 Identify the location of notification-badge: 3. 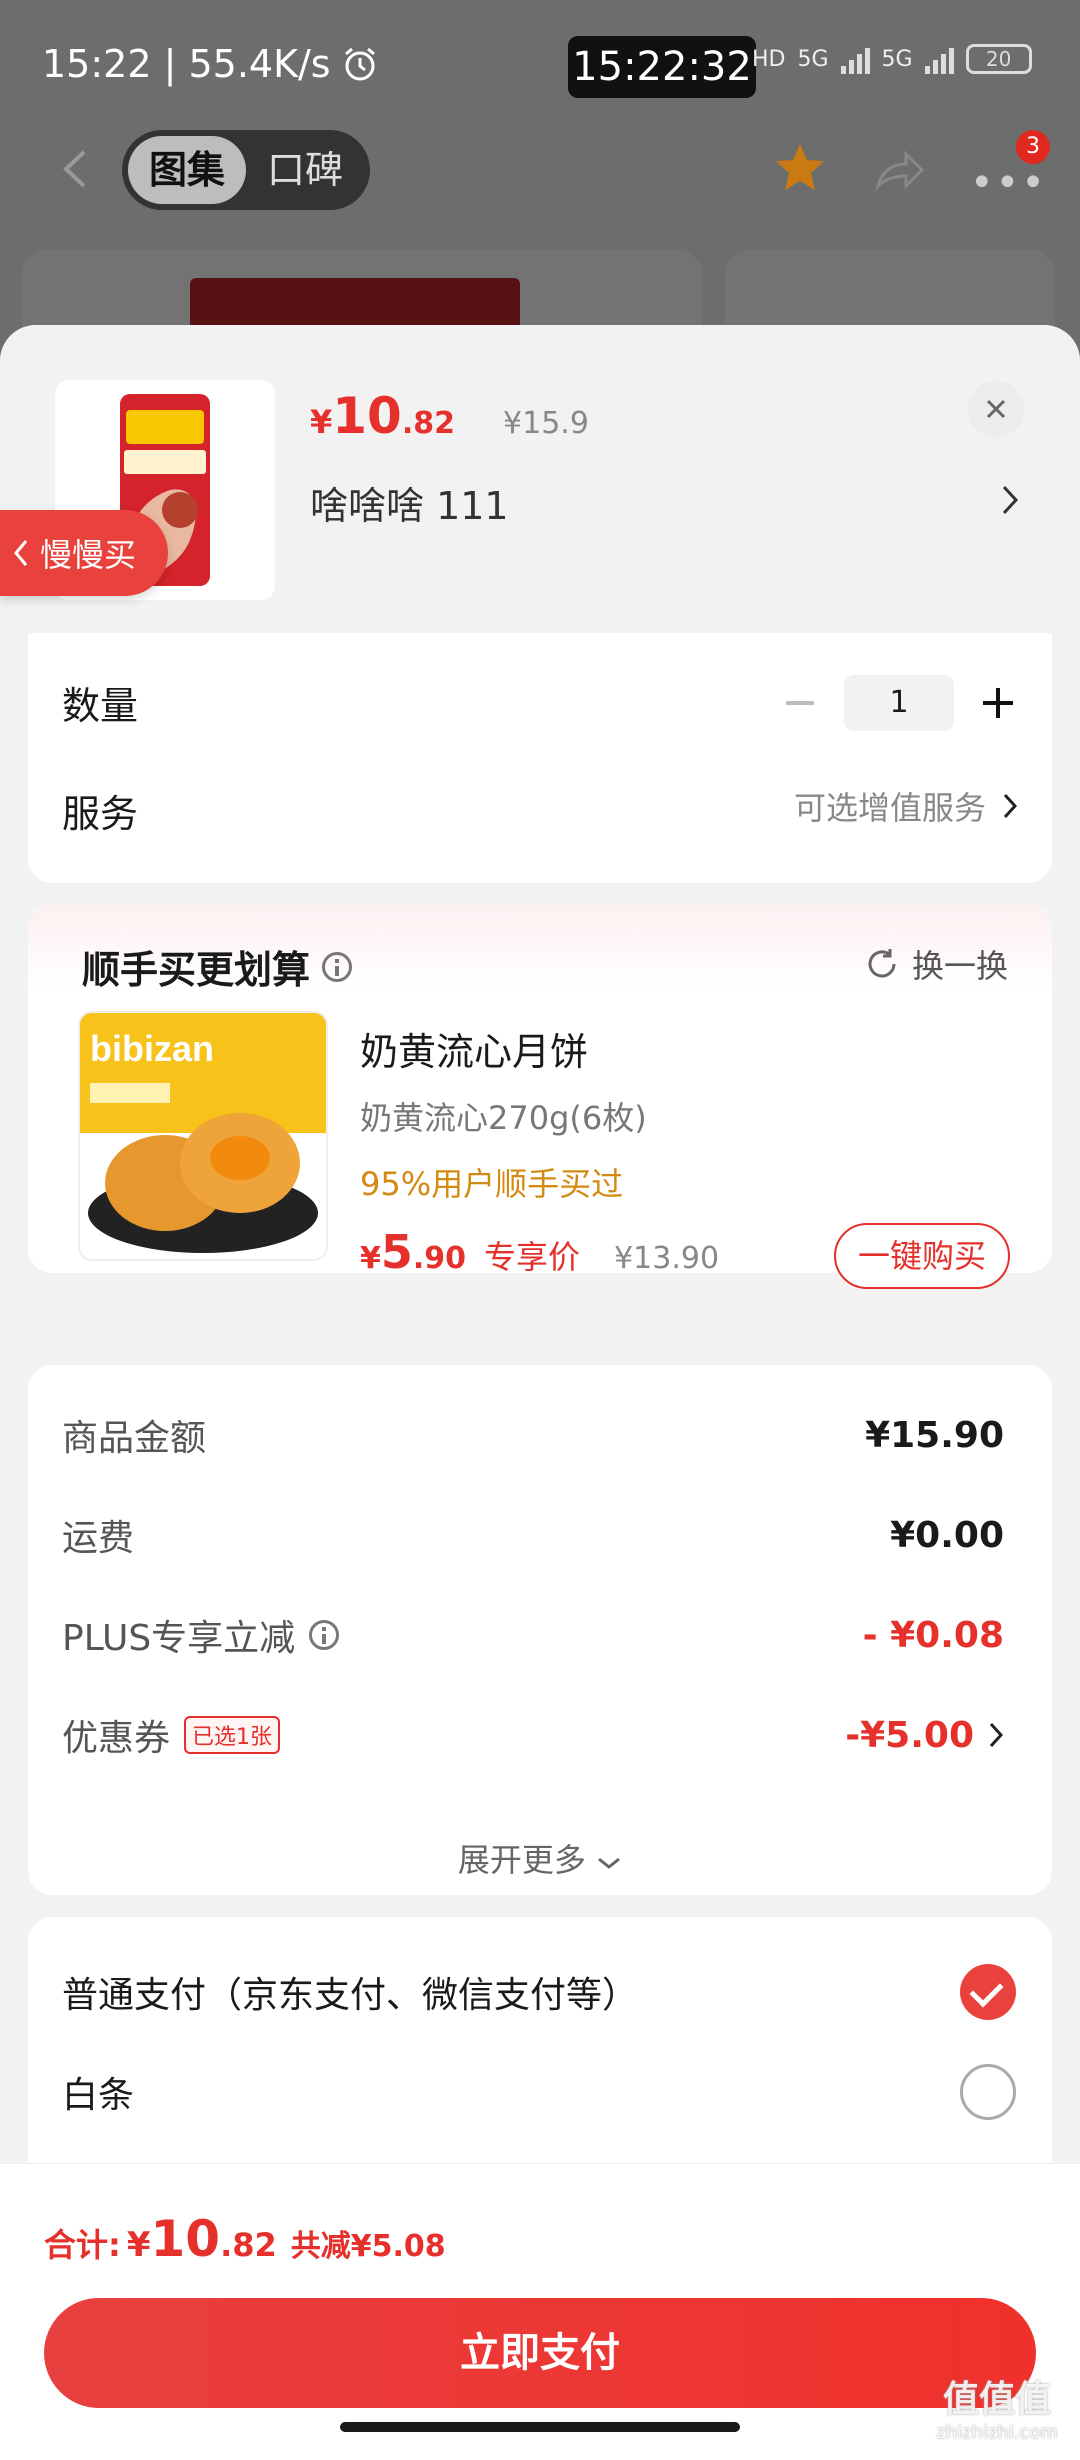
(1033, 147).